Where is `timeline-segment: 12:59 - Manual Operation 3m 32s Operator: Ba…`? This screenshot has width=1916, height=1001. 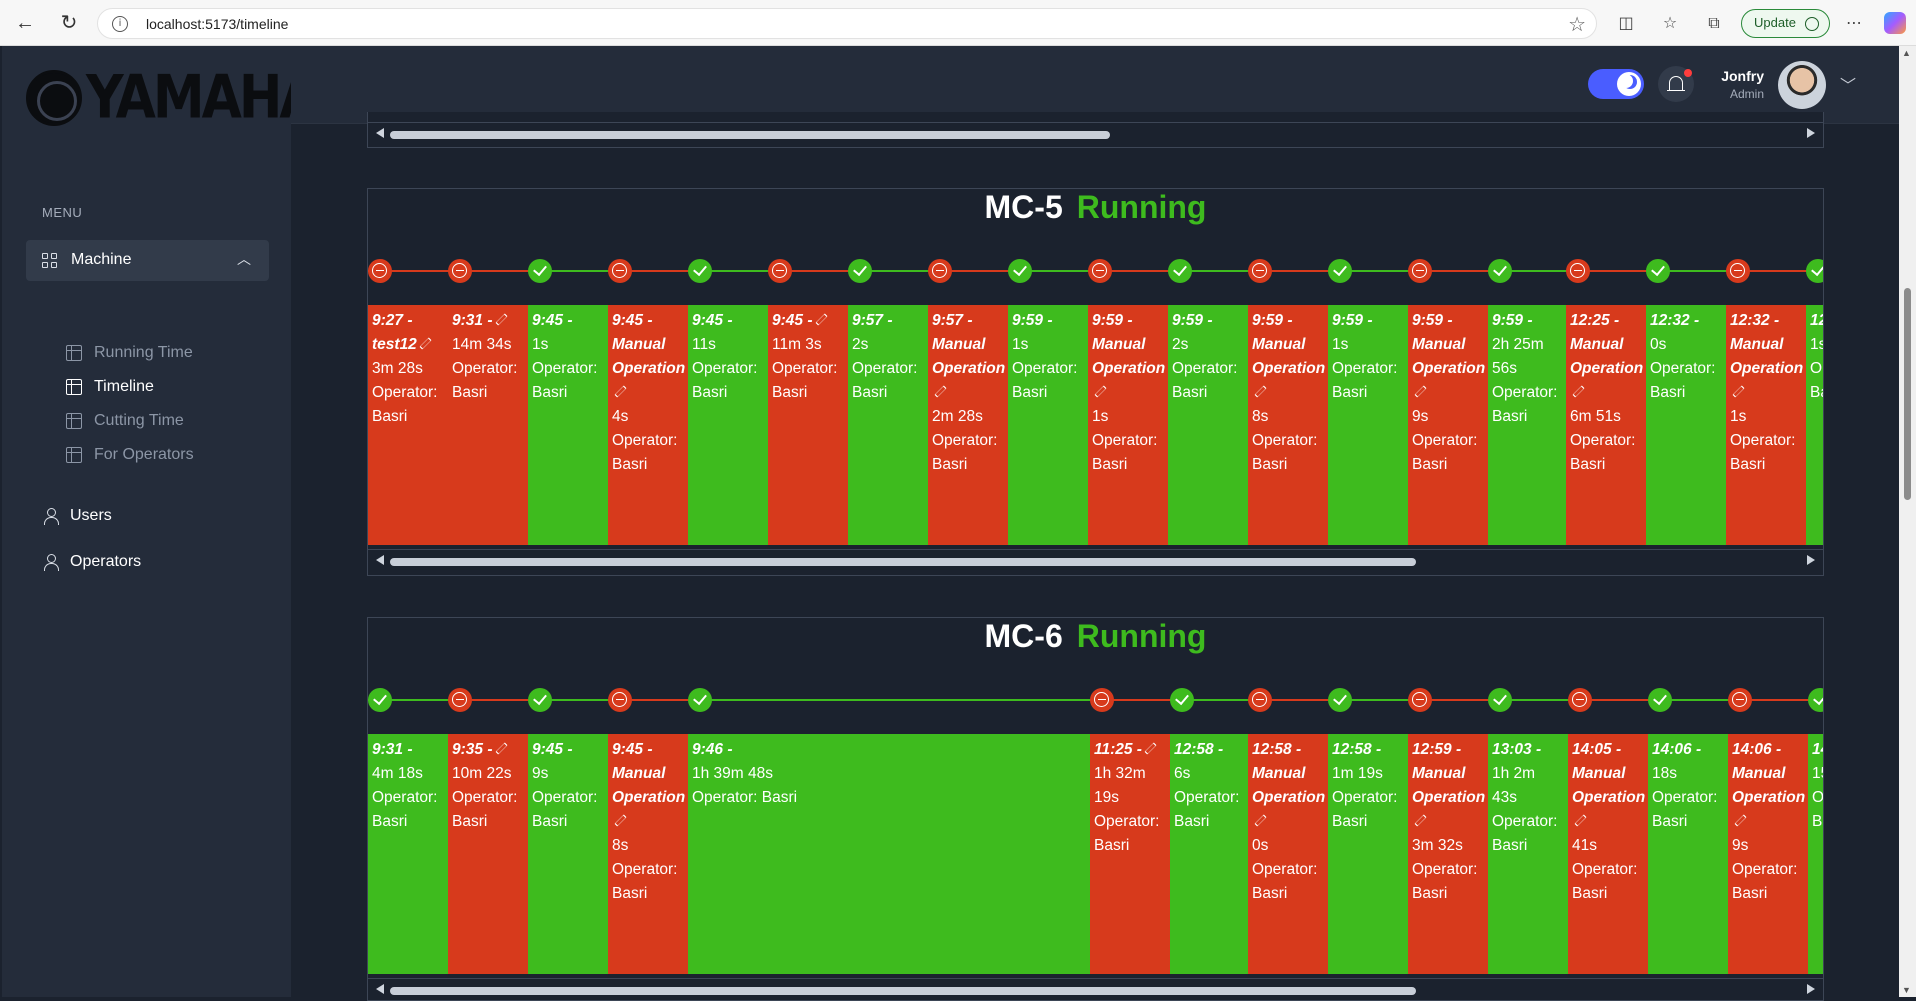
timeline-segment: 12:59 - Manual Operation 3m 32s Operator: Ba… is located at coordinates (1448, 854).